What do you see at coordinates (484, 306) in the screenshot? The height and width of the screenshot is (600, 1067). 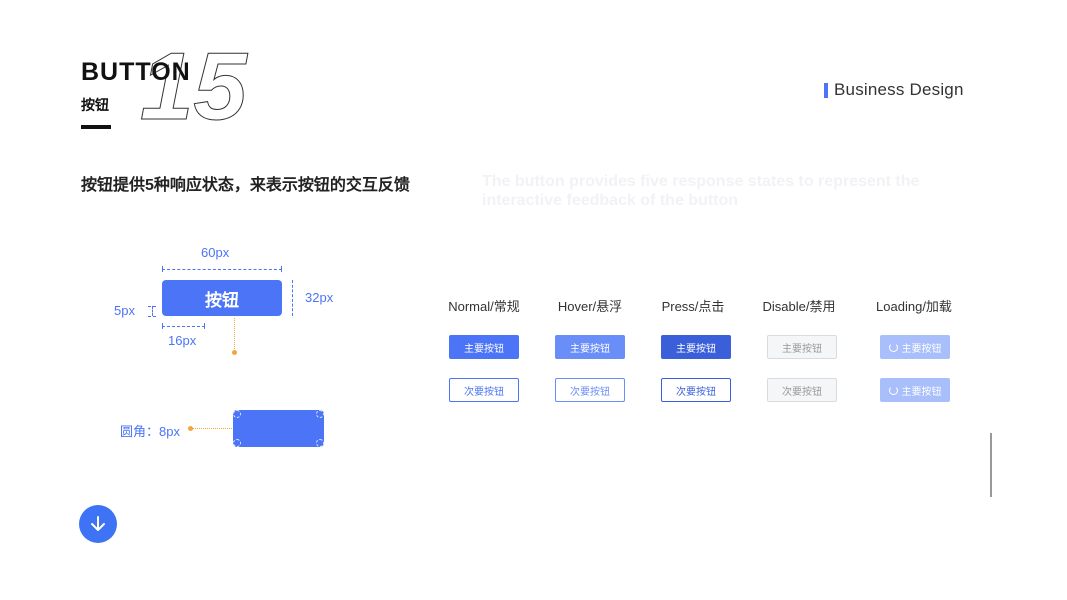 I see `state-label-normal: Normal/常规` at bounding box center [484, 306].